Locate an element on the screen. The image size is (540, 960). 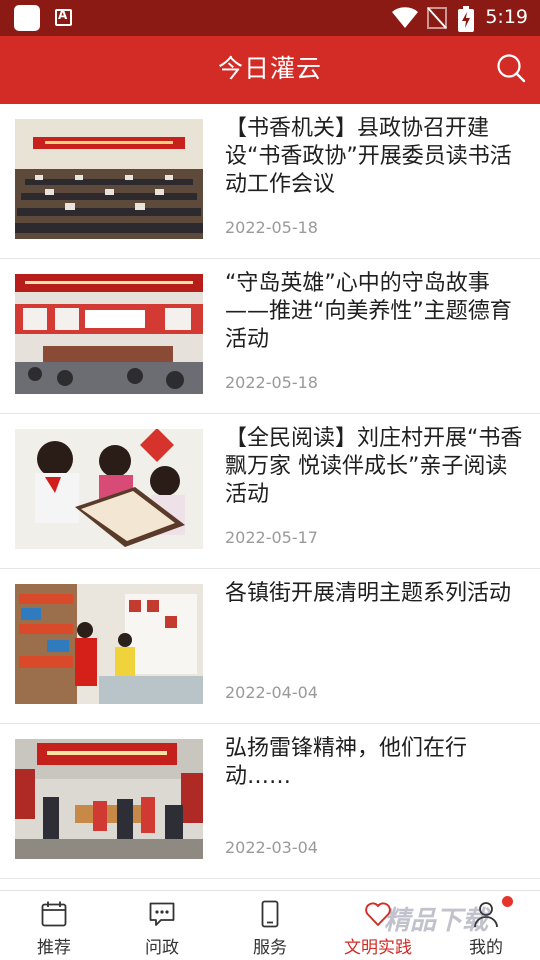
calendar-icon is located at coordinates (54, 914).